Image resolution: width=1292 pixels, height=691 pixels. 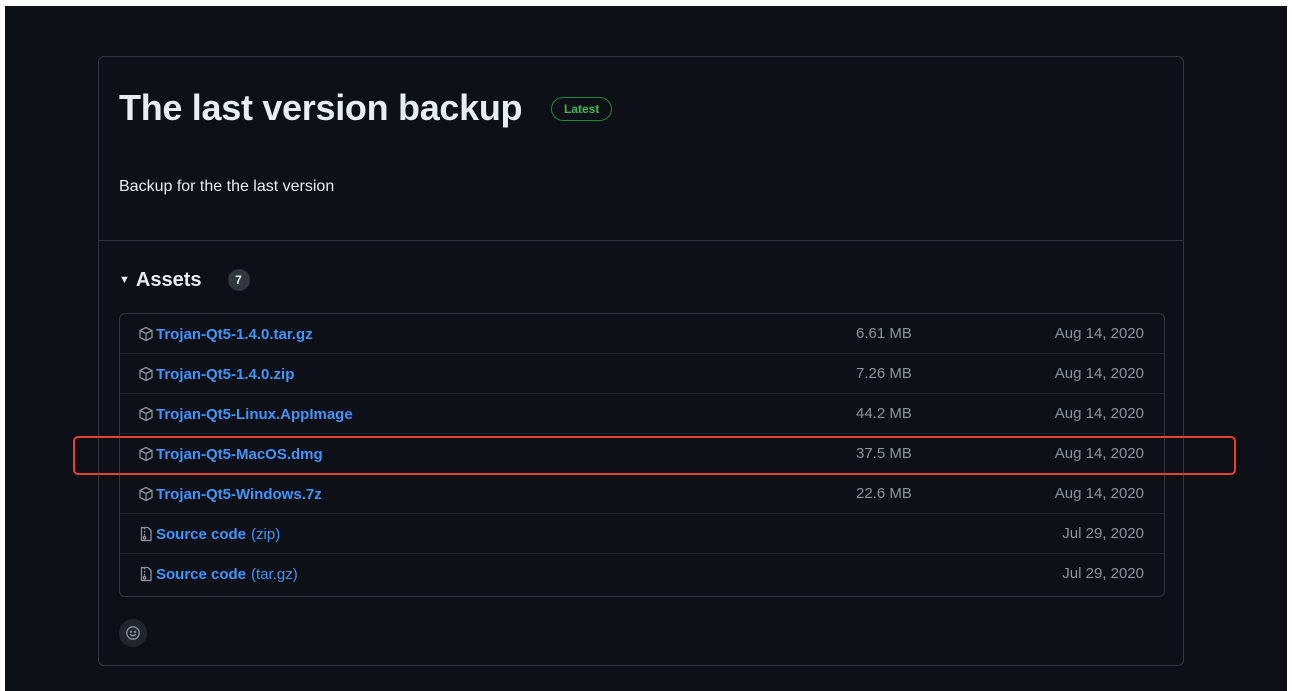 I want to click on latest-badge: Latest, so click(x=582, y=109).